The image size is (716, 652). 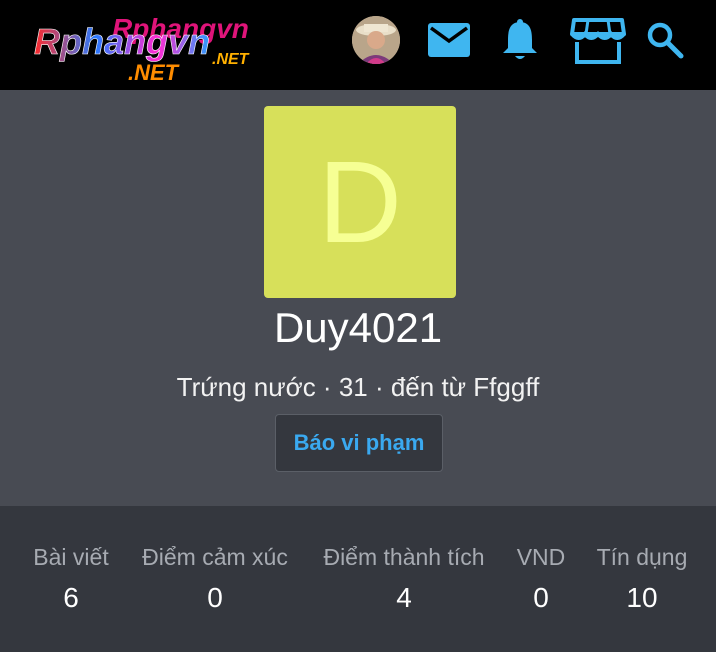 I want to click on stat-reactions: Điểm cảm xúc 0, so click(x=215, y=579).